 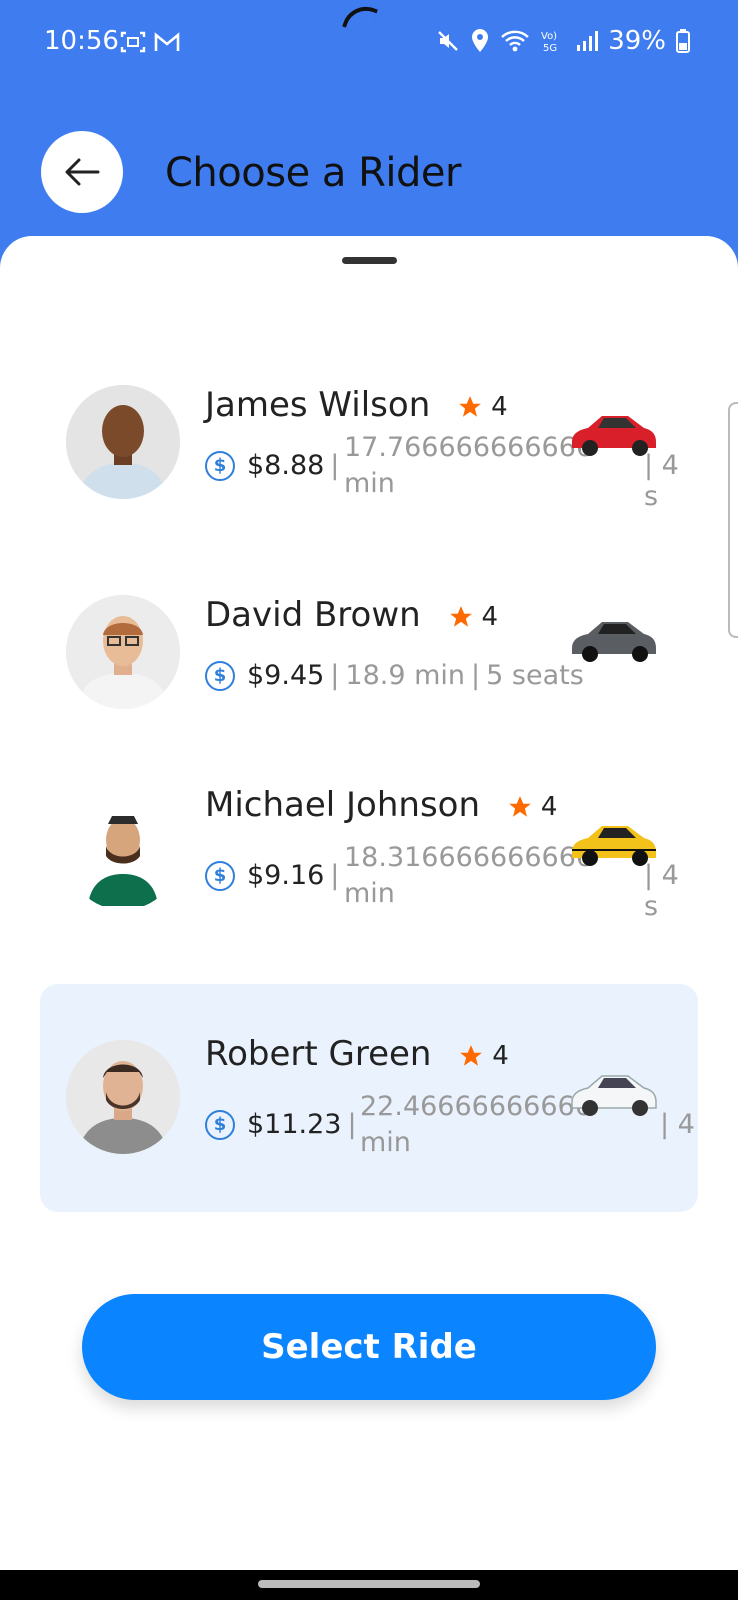 I want to click on system-nav-bar, so click(x=369, y=1585).